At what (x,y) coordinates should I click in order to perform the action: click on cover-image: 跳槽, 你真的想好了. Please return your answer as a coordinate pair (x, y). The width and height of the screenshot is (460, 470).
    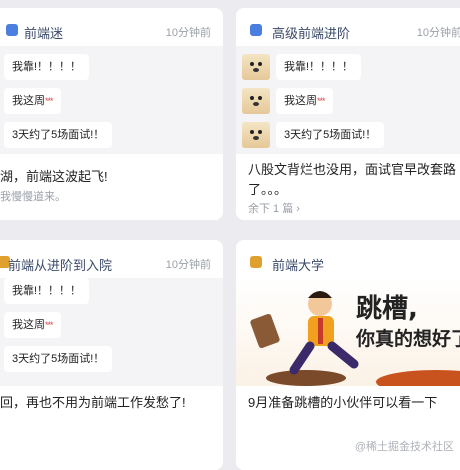
    Looking at the image, I should click on (348, 336).